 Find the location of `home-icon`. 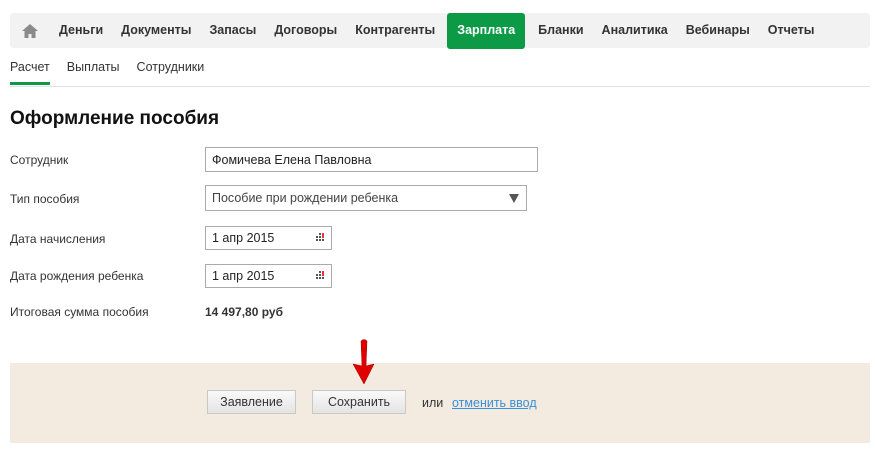

home-icon is located at coordinates (30, 30).